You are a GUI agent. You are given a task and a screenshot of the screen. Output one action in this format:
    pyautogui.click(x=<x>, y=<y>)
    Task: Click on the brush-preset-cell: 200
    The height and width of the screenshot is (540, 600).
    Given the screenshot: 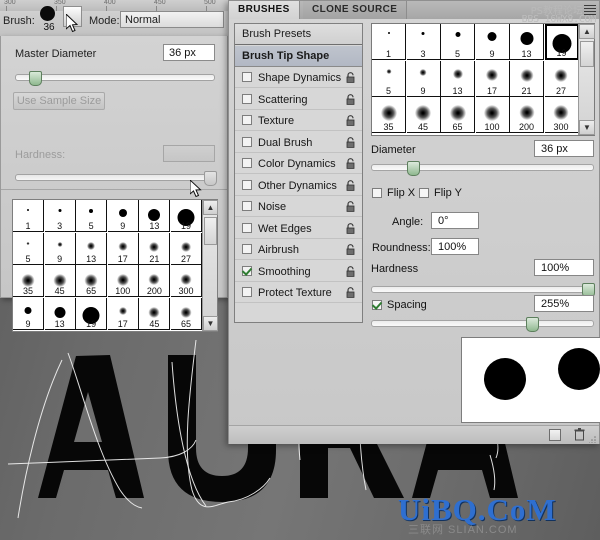 What is the action you would take?
    pyautogui.click(x=155, y=281)
    